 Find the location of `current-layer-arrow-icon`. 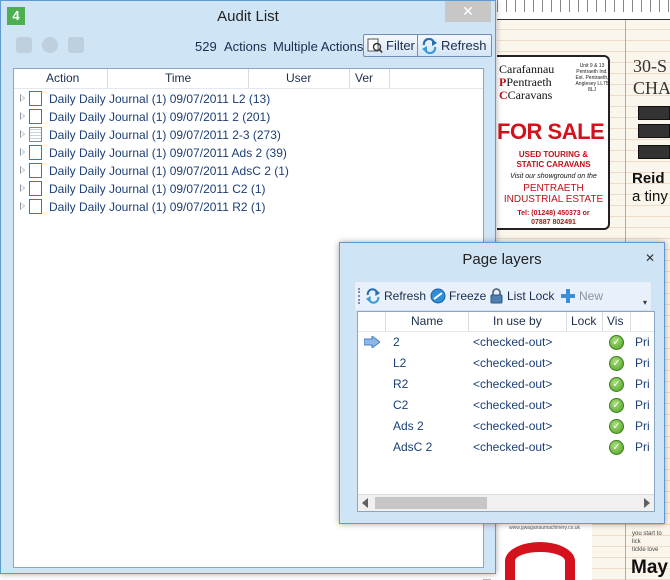

current-layer-arrow-icon is located at coordinates (372, 342).